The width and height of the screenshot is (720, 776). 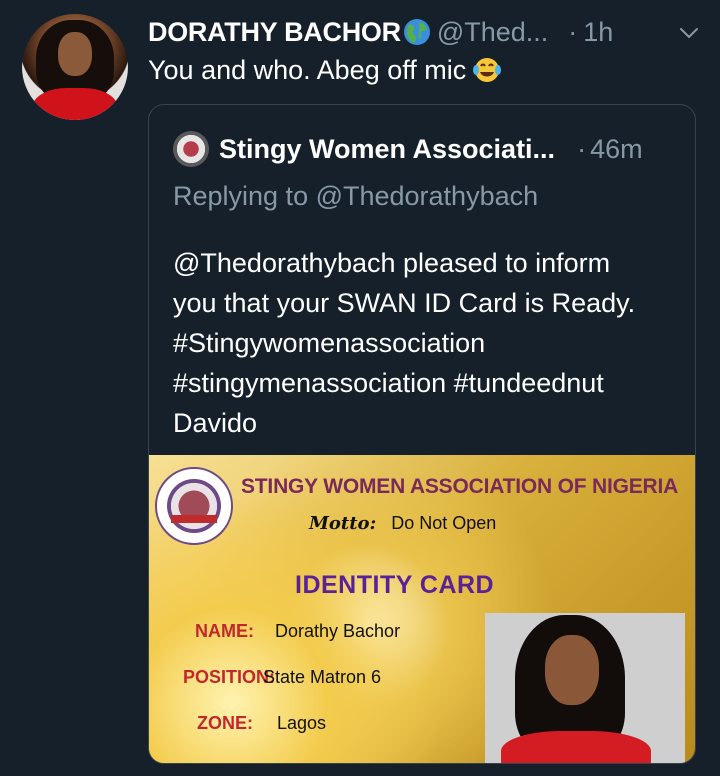 I want to click on chevron-down-icon, so click(x=689, y=33).